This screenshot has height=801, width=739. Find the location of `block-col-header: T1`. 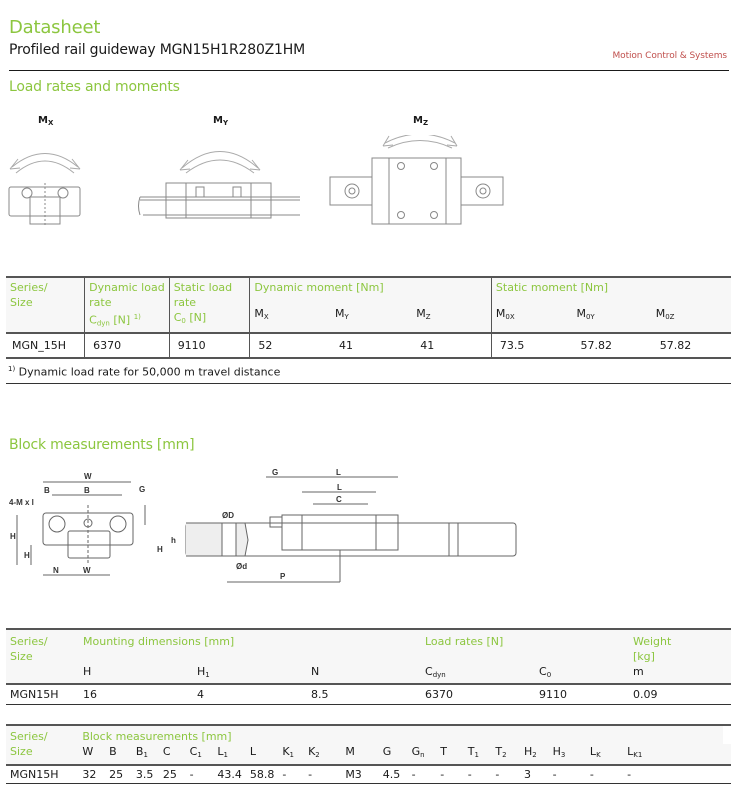

block-col-header: T1 is located at coordinates (478, 754).